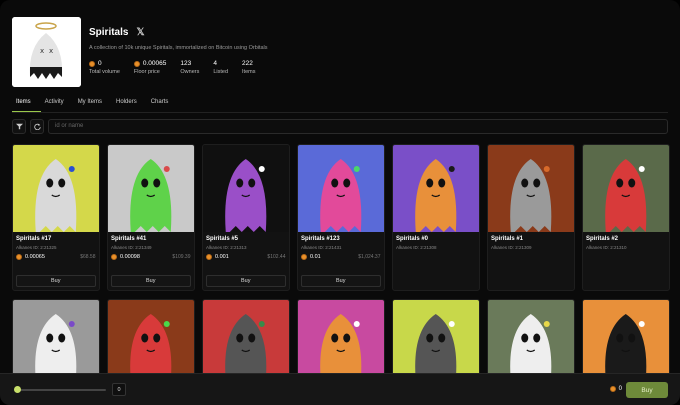 This screenshot has width=680, height=405. I want to click on item-price-row: 0.00098 $109.39, so click(151, 255).